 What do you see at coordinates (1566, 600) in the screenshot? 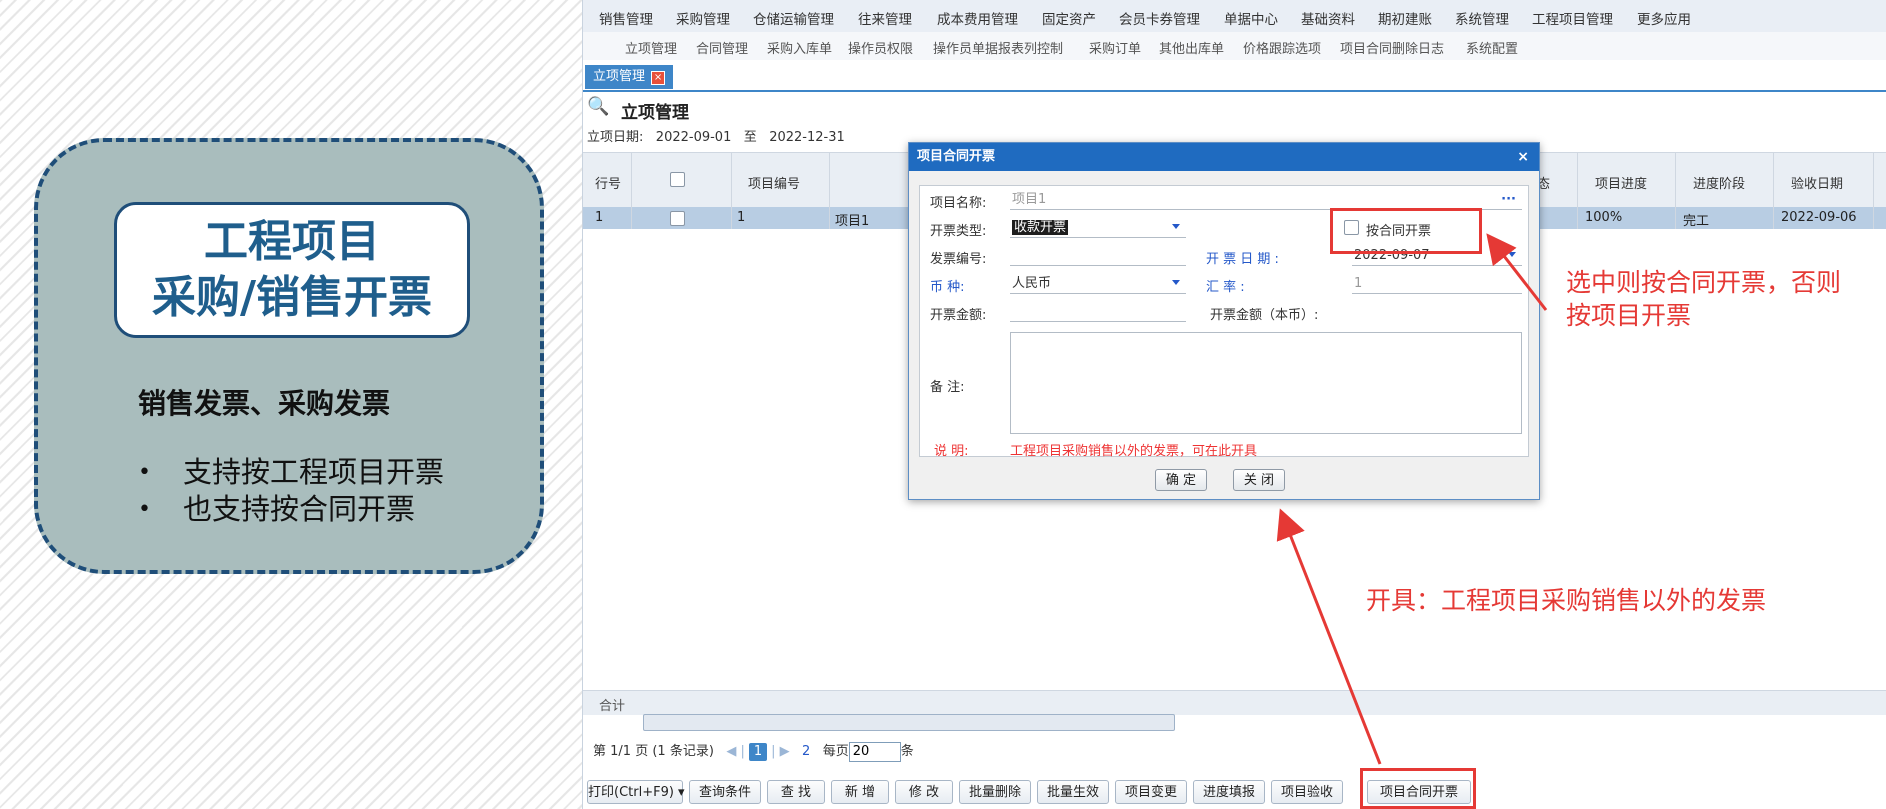
I see `issue-annotation: 开具：工程项目采购销售以外的发票` at bounding box center [1566, 600].